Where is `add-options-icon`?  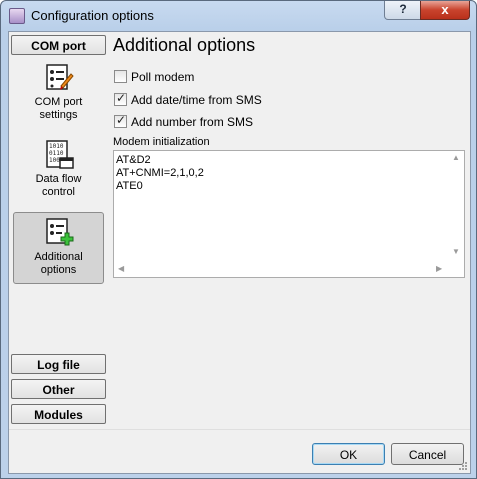
add-options-icon is located at coordinates (59, 232).